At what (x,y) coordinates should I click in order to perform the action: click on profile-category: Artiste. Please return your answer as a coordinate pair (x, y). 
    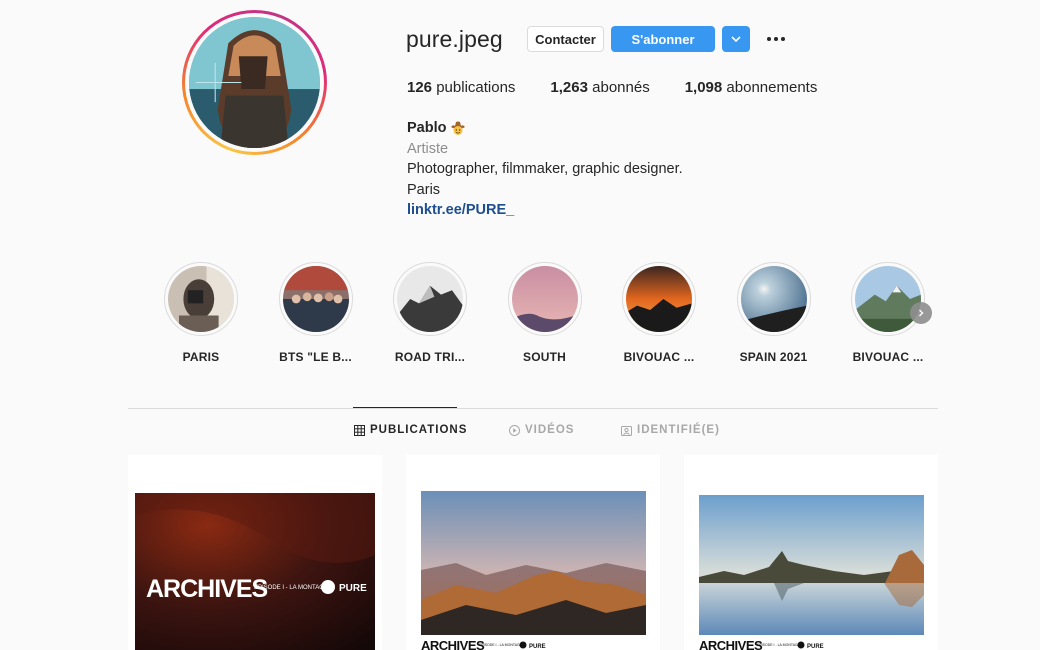
    Looking at the image, I should click on (428, 148).